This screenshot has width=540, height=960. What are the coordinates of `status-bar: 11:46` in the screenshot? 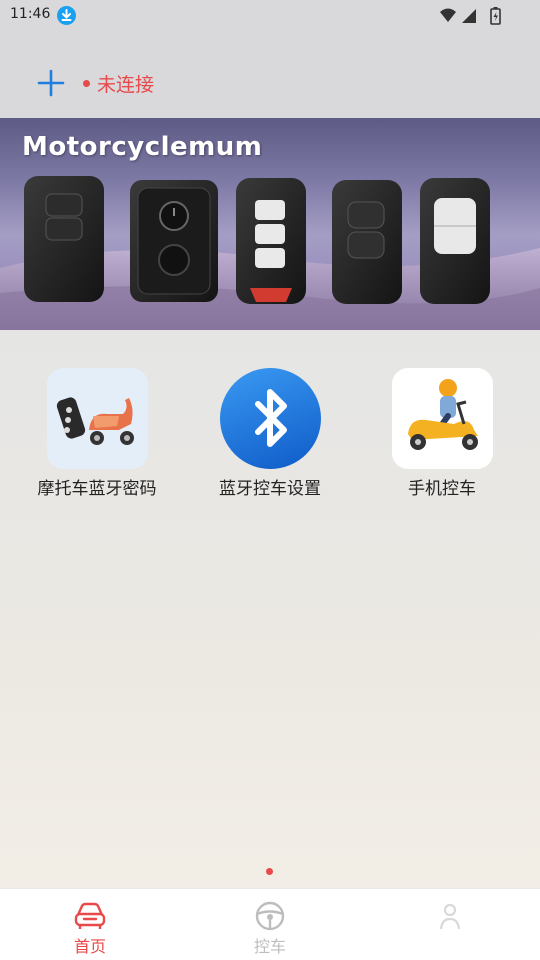 It's located at (270, 16).